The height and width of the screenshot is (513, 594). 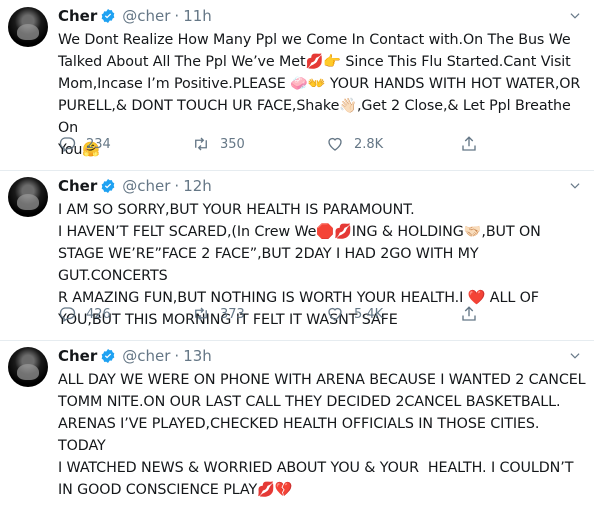 I want to click on timestamp: 13h, so click(x=197, y=356).